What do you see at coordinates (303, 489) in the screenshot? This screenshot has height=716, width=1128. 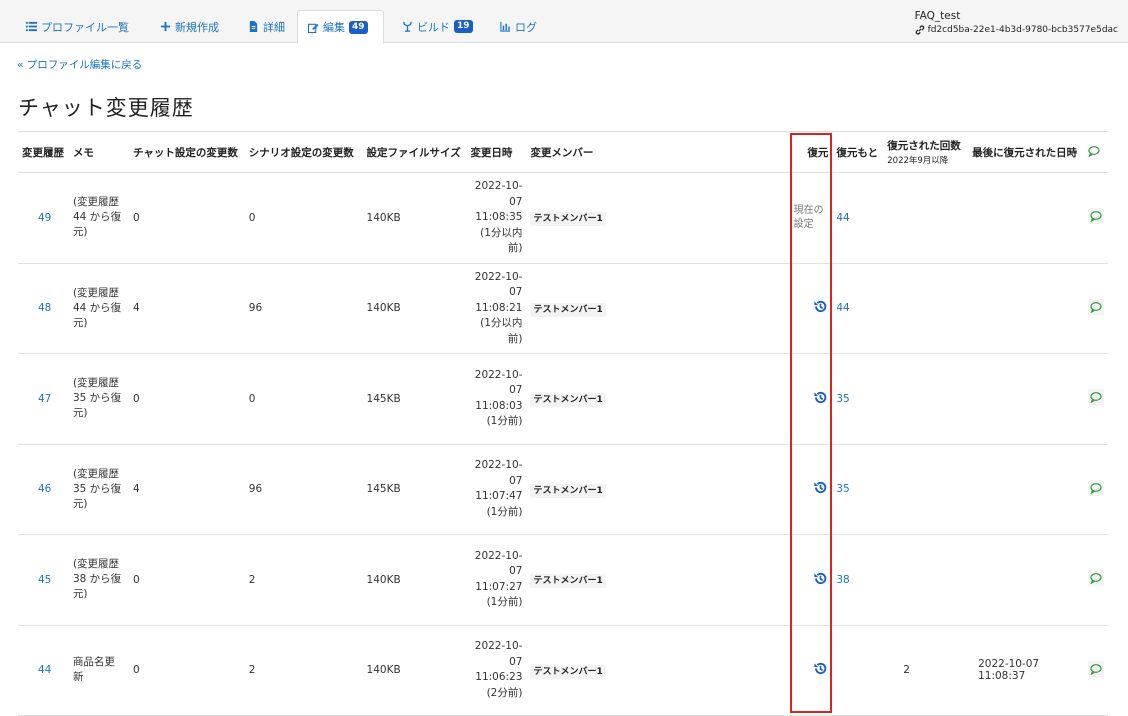 I see `scenario-changes-cell: 96` at bounding box center [303, 489].